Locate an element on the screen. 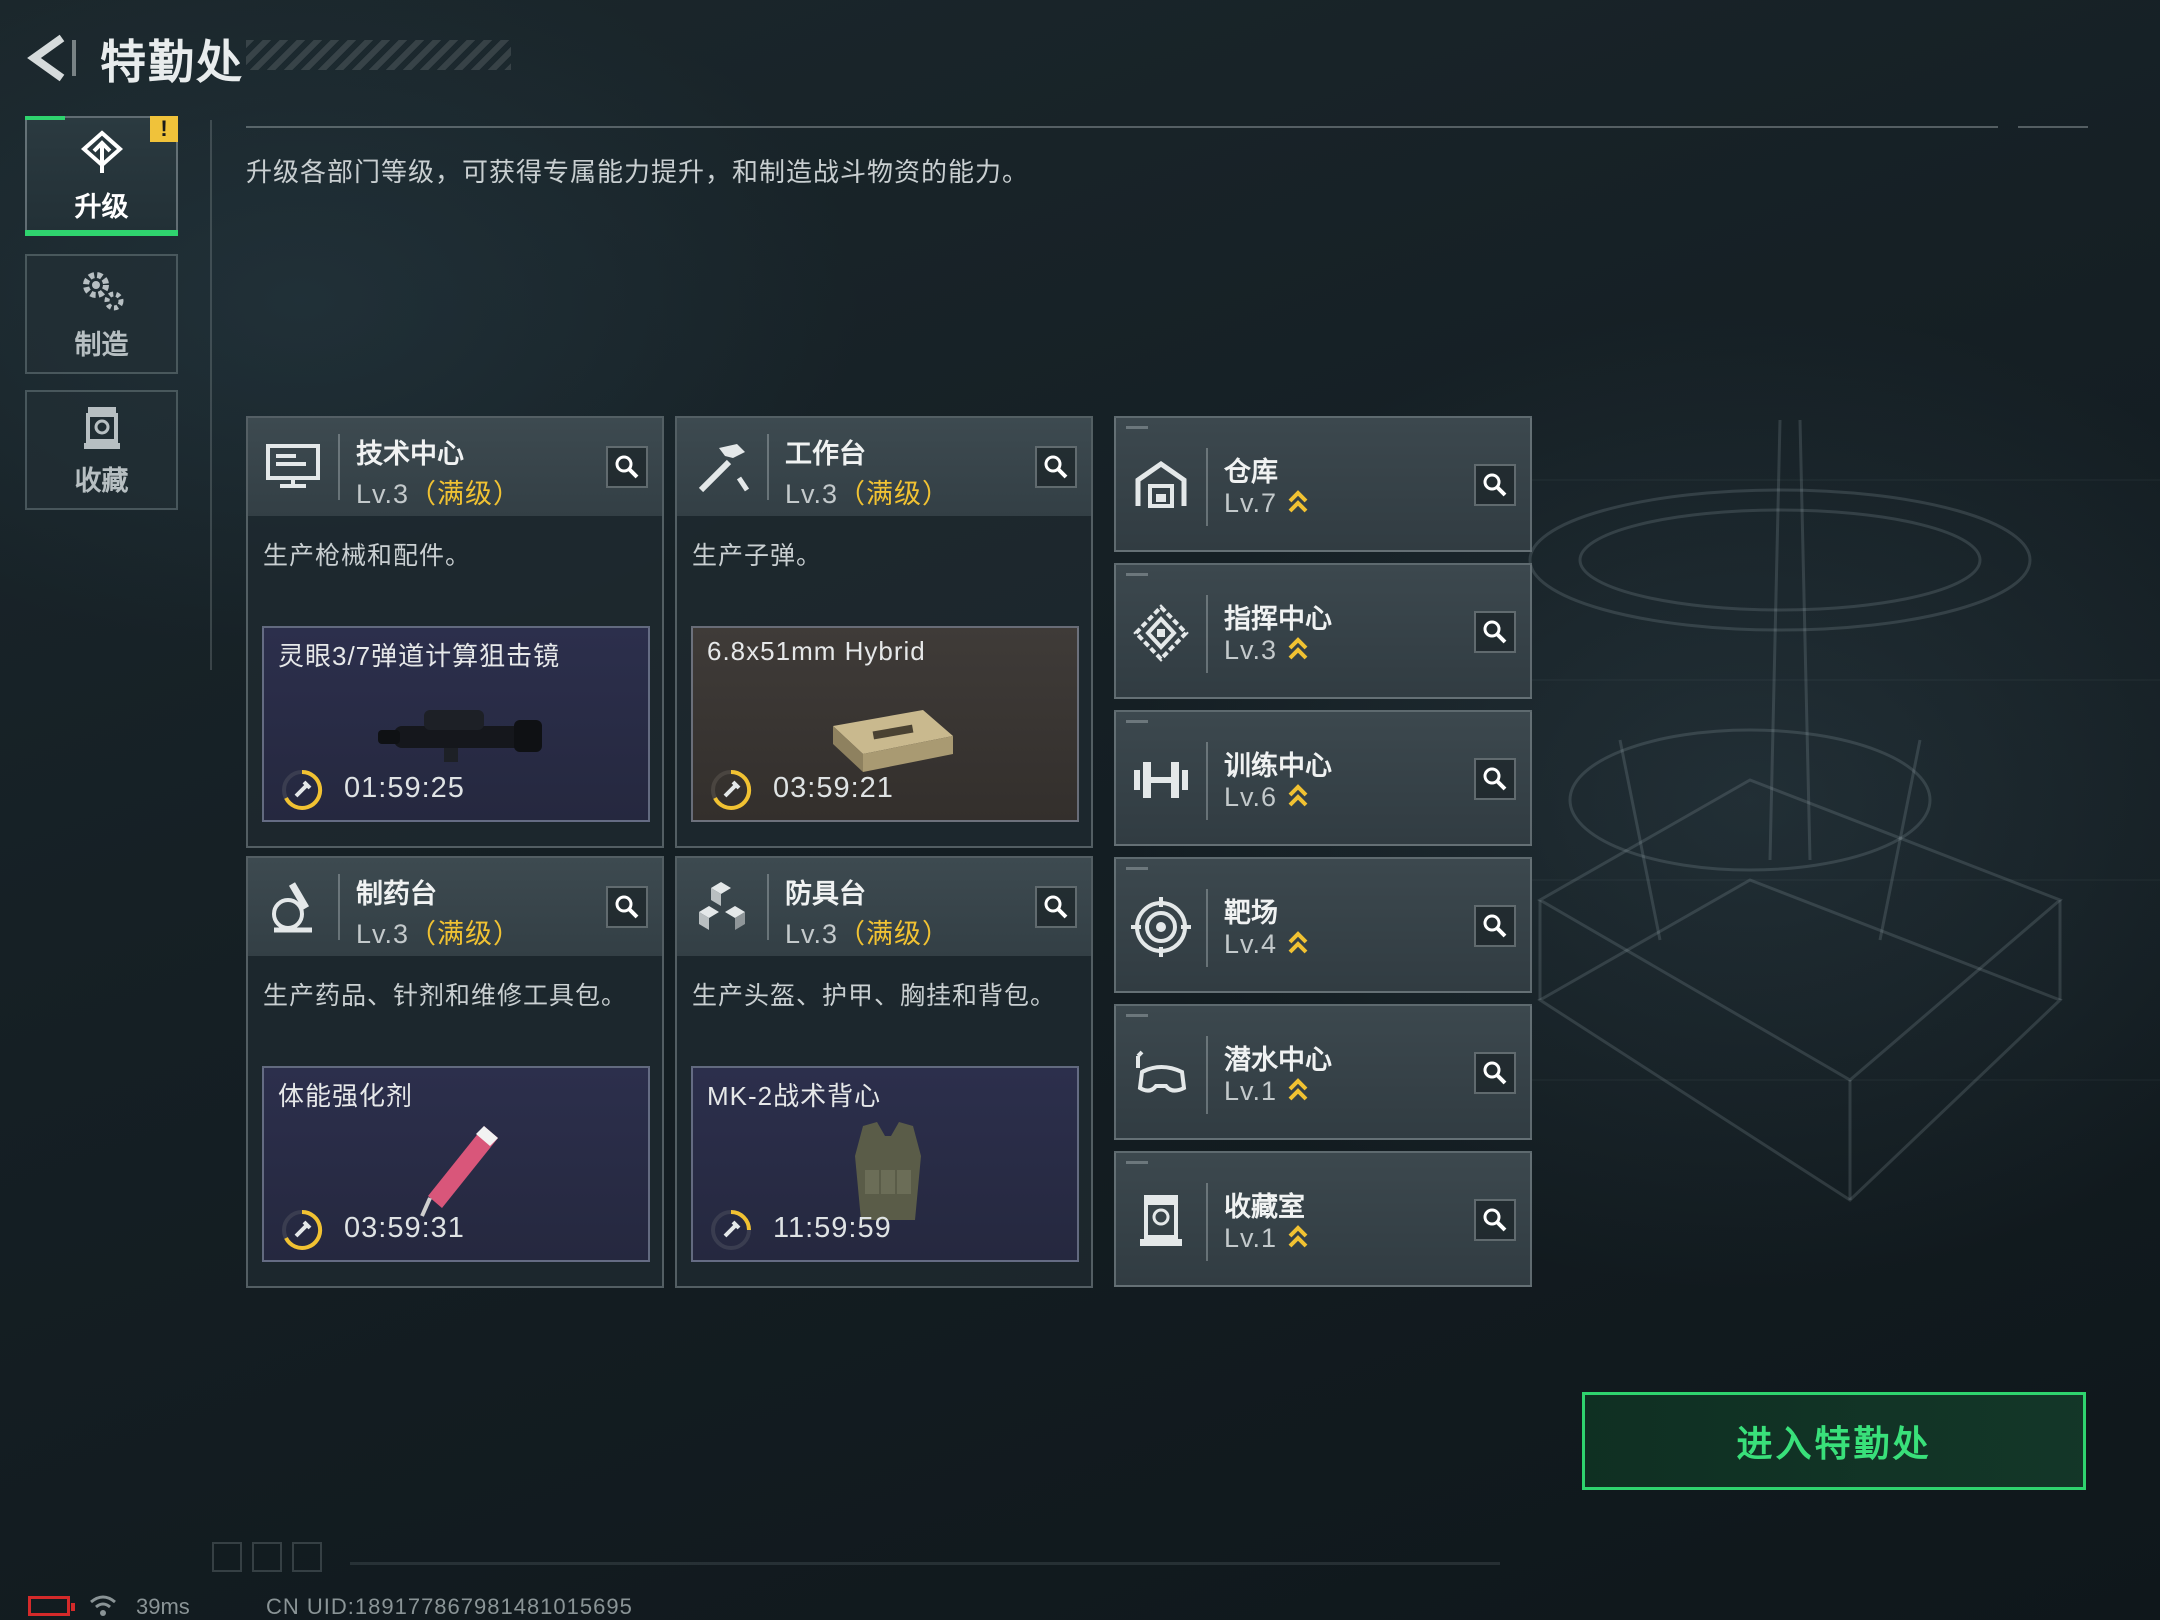 This screenshot has height=1620, width=2160. craft-slot: 体能强化剂 03:59:31 is located at coordinates (456, 1164).